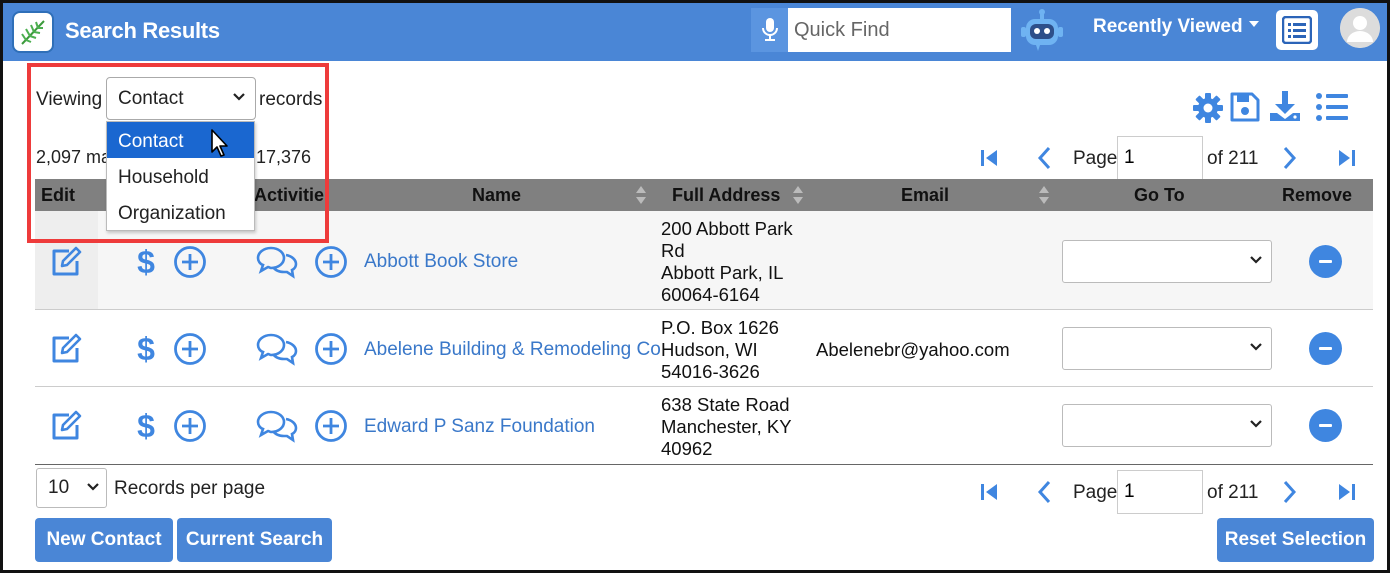  I want to click on address-line: Abbott Park, IL, so click(722, 272).